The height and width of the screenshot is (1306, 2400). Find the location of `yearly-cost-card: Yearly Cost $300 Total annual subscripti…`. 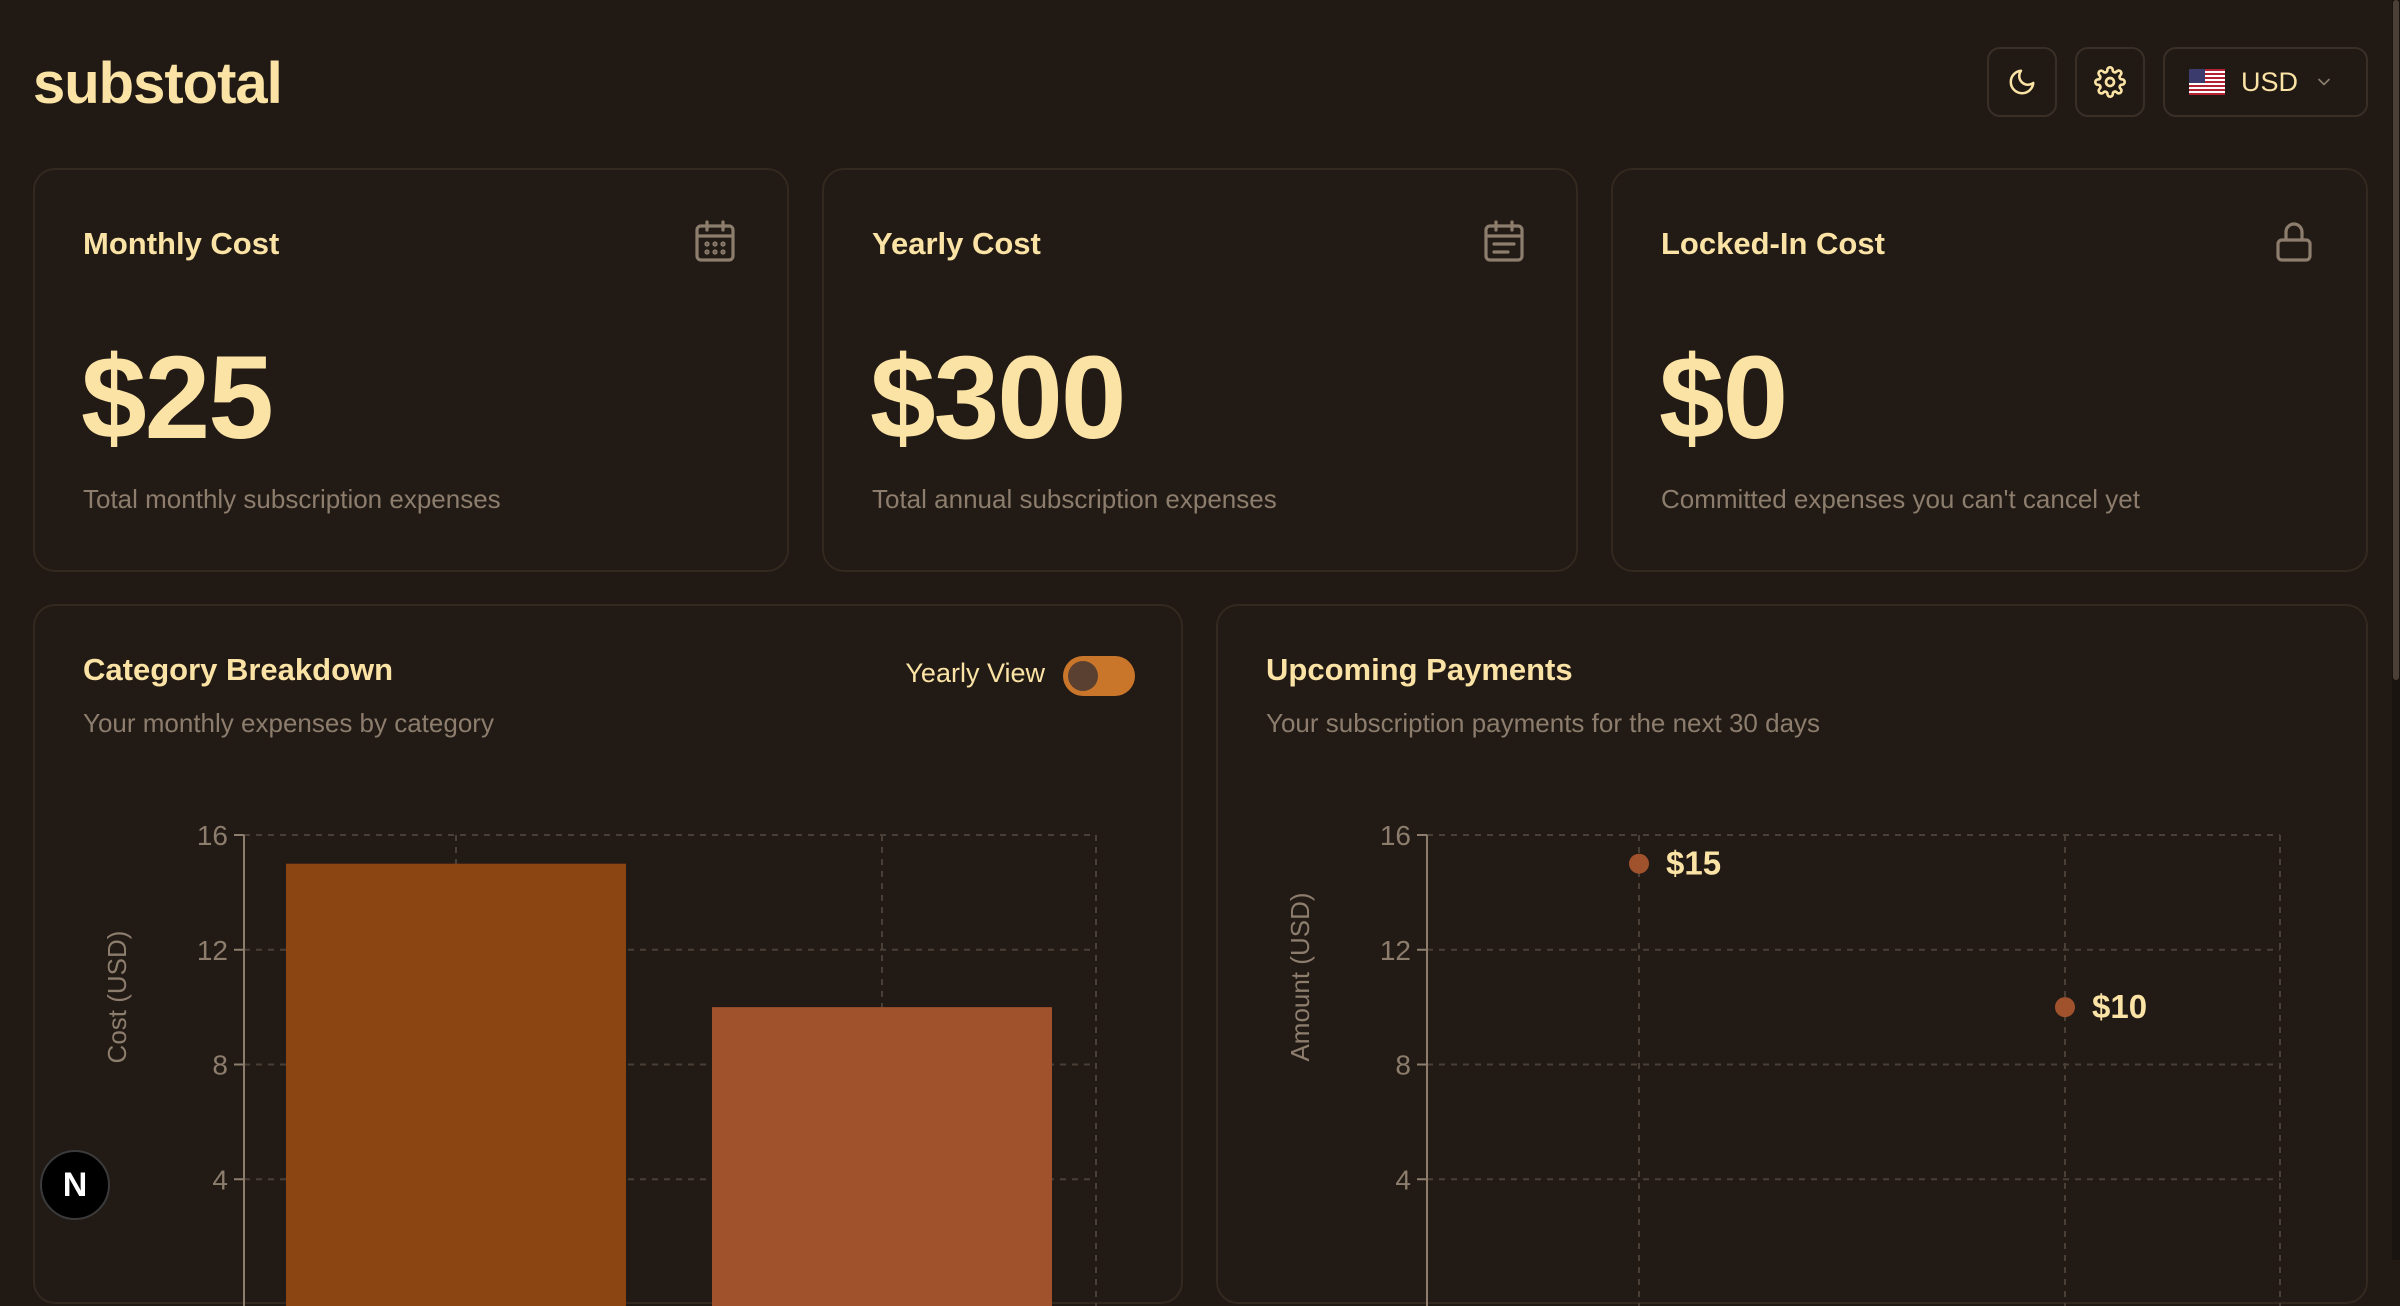

yearly-cost-card: Yearly Cost $300 Total annual subscripti… is located at coordinates (1200, 370).